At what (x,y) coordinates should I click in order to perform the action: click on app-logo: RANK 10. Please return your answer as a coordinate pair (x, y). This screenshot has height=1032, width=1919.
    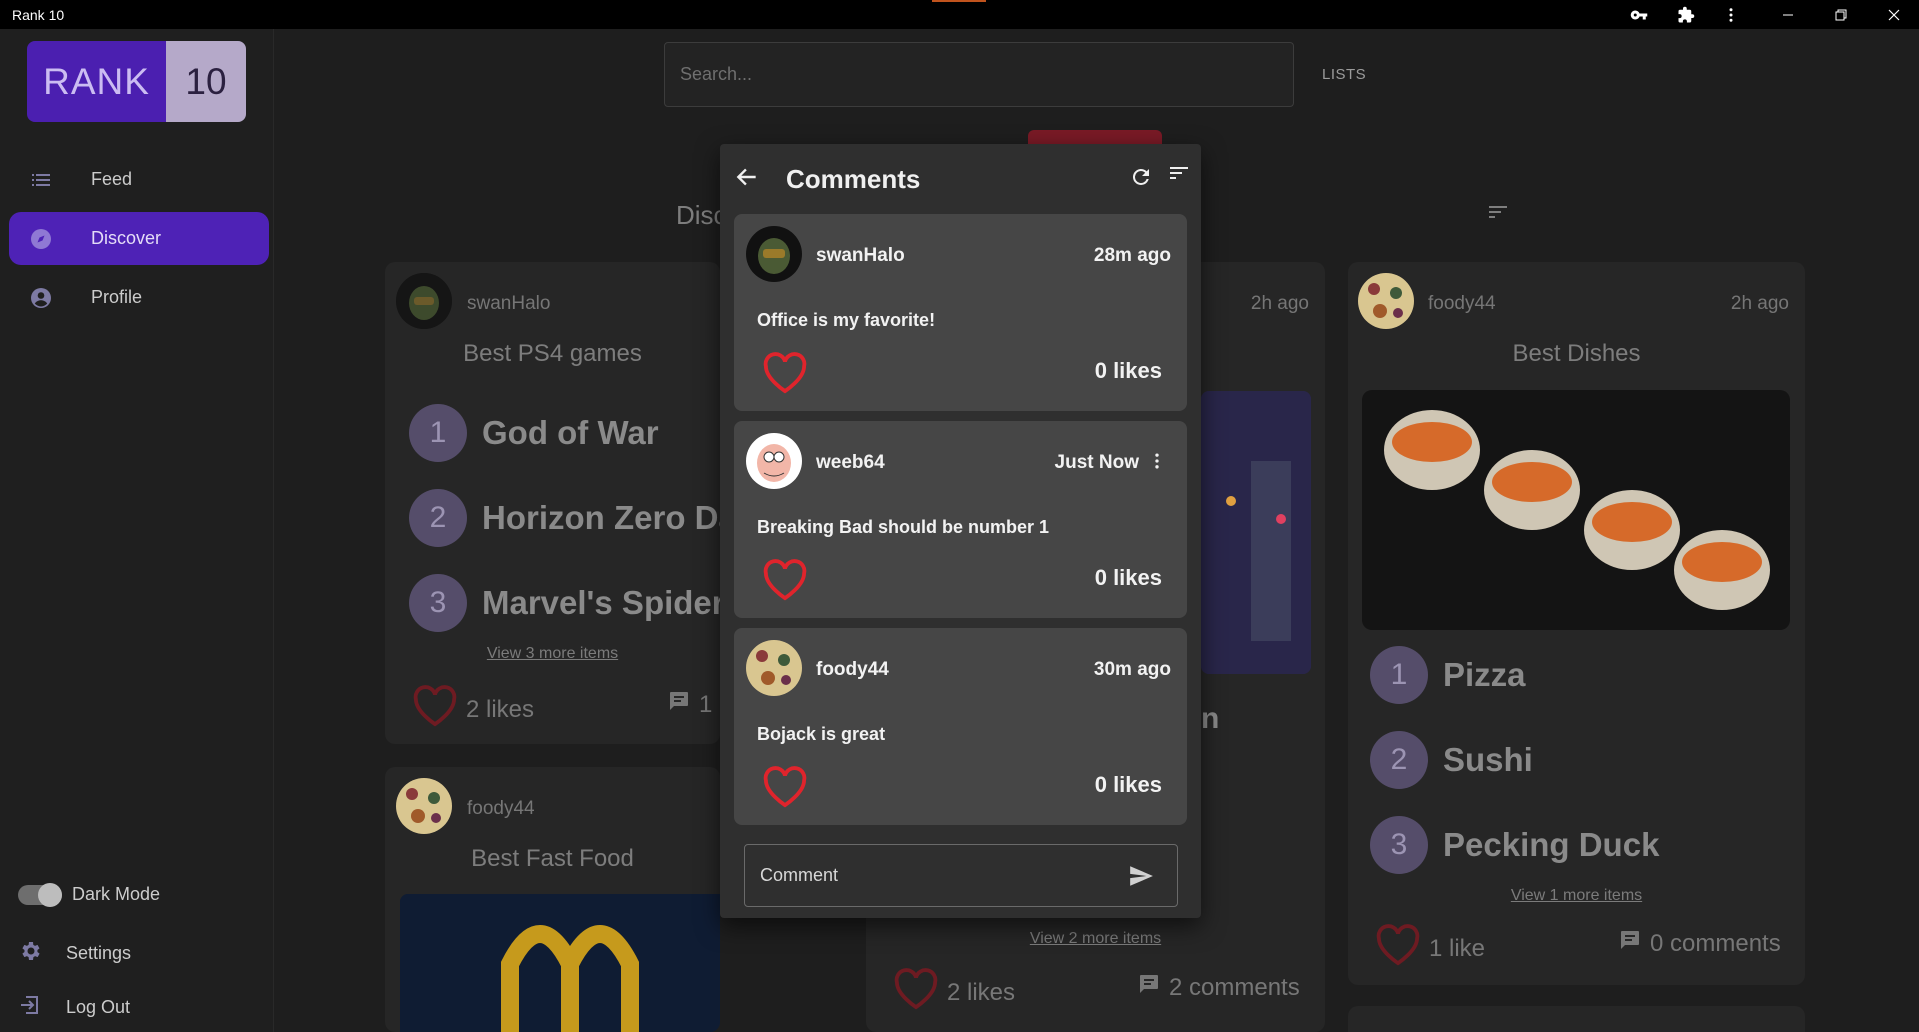
    Looking at the image, I should click on (136, 81).